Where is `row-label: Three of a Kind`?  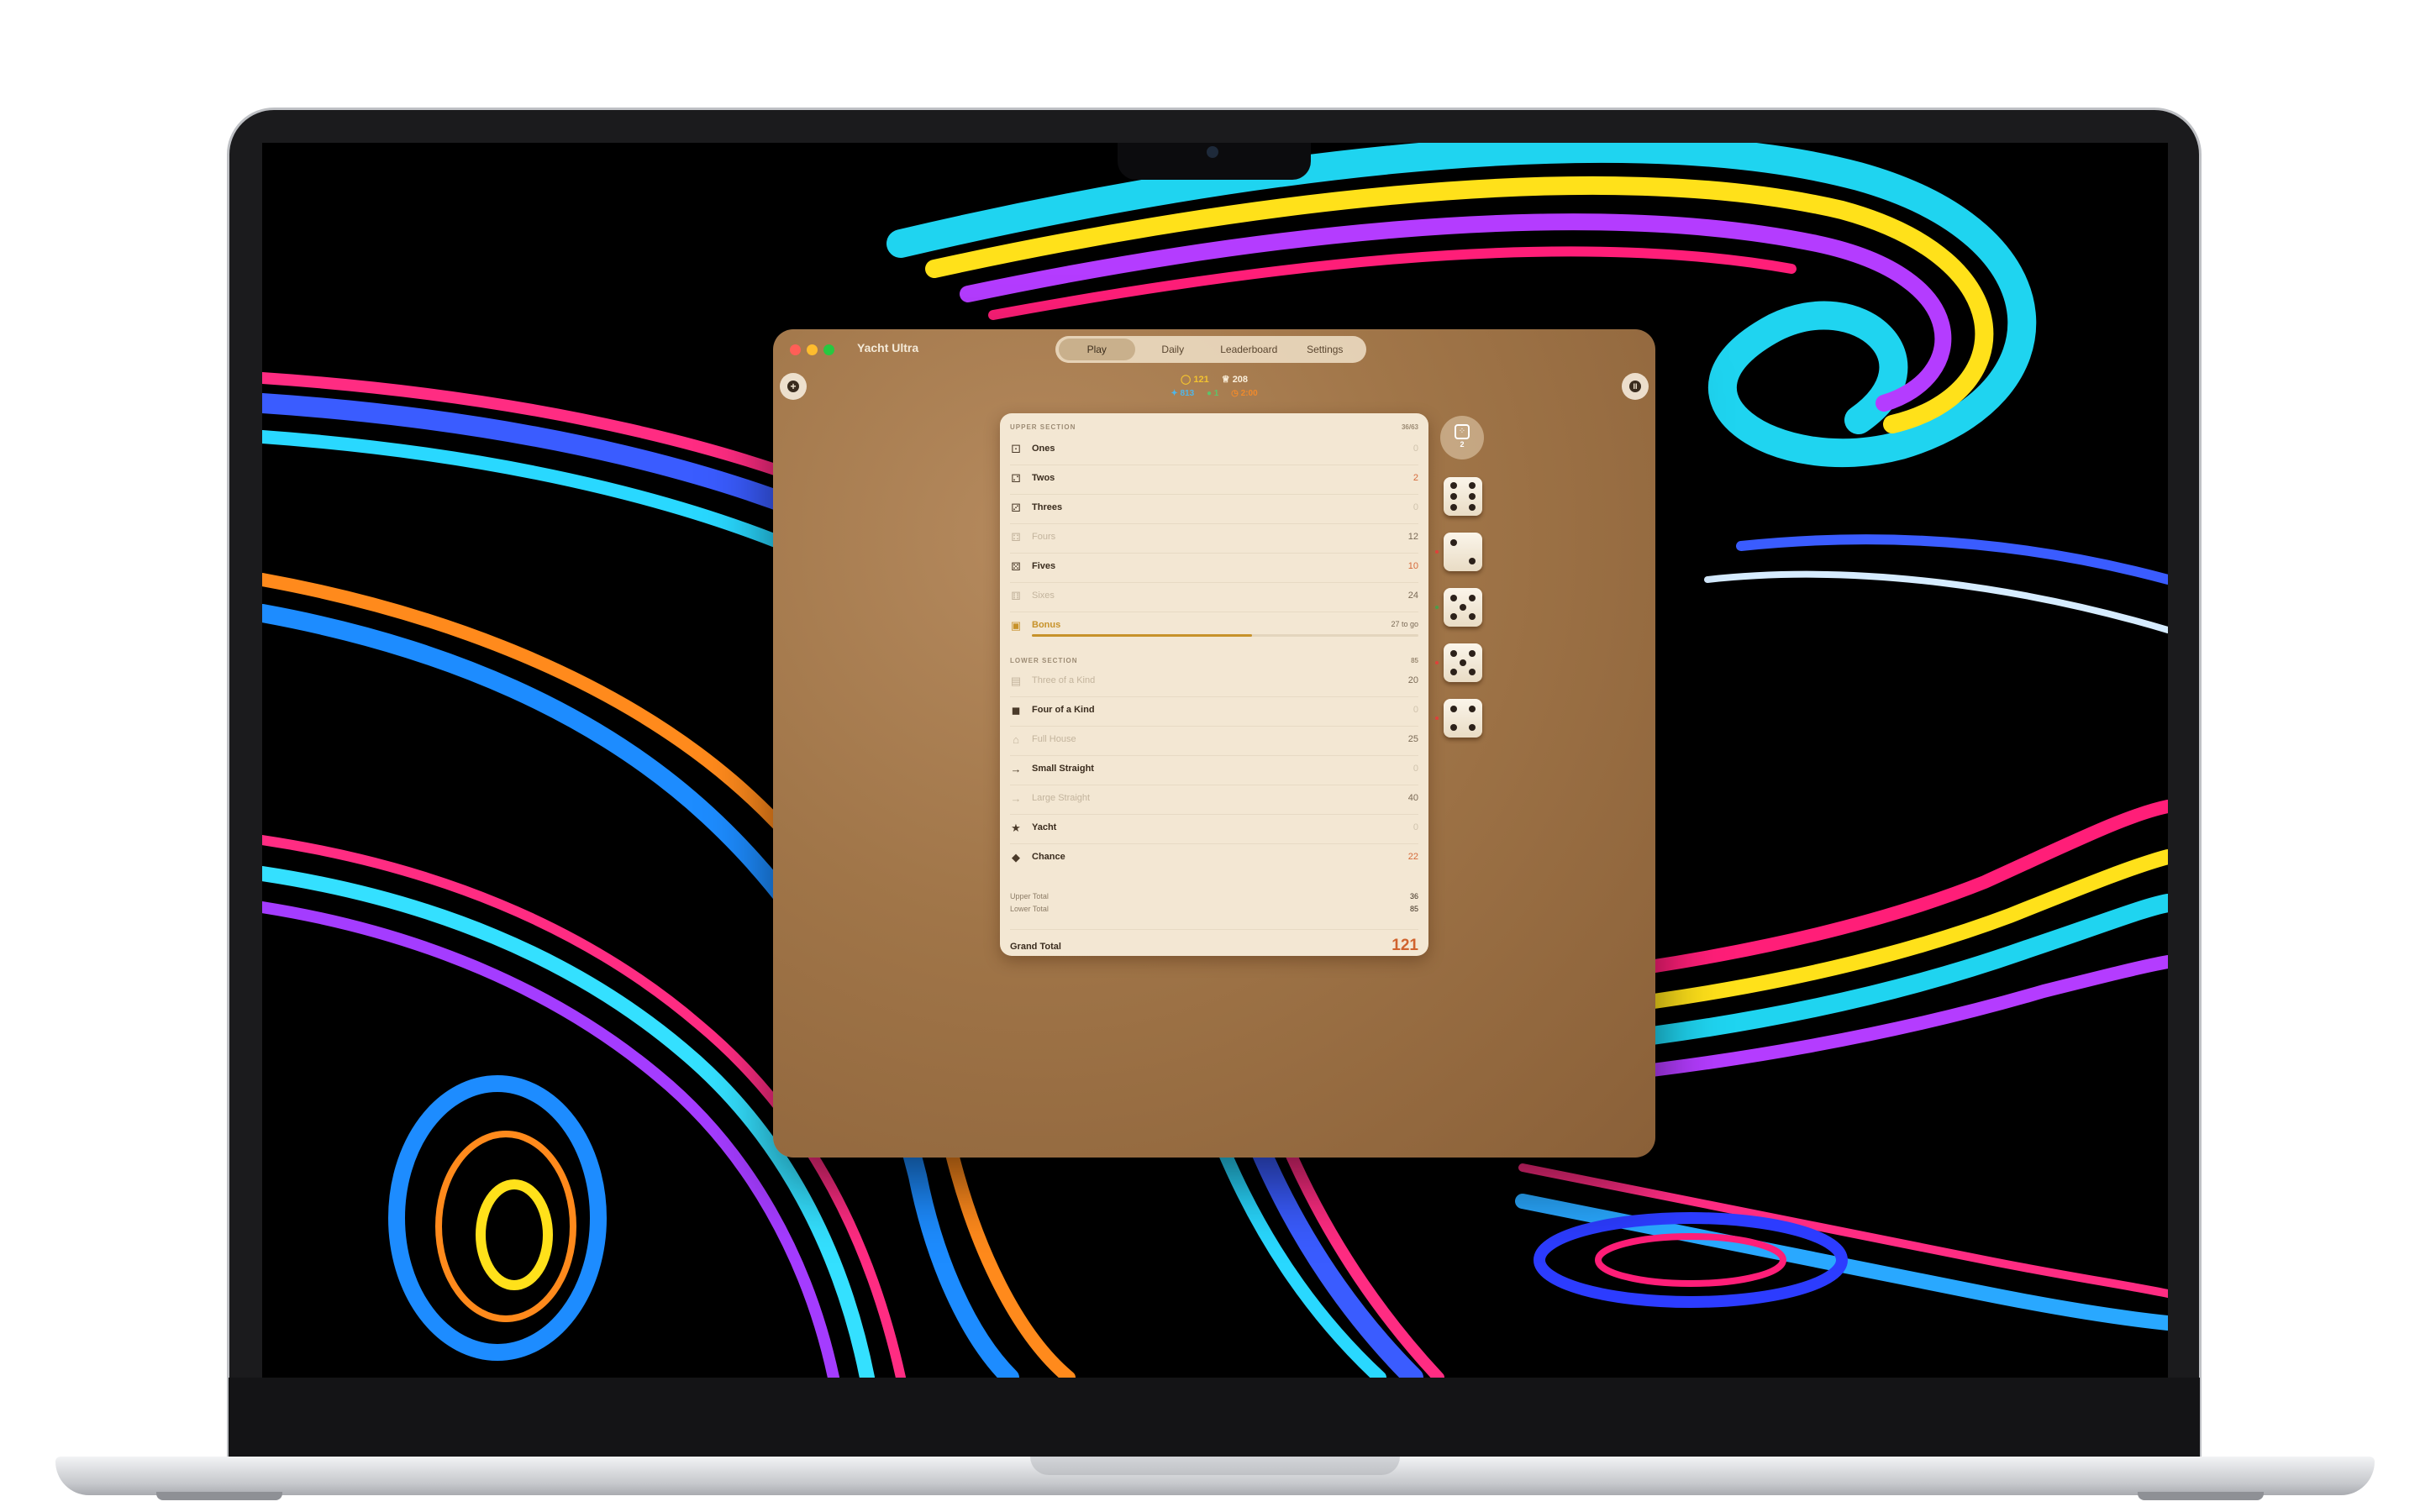 row-label: Three of a Kind is located at coordinates (1064, 680).